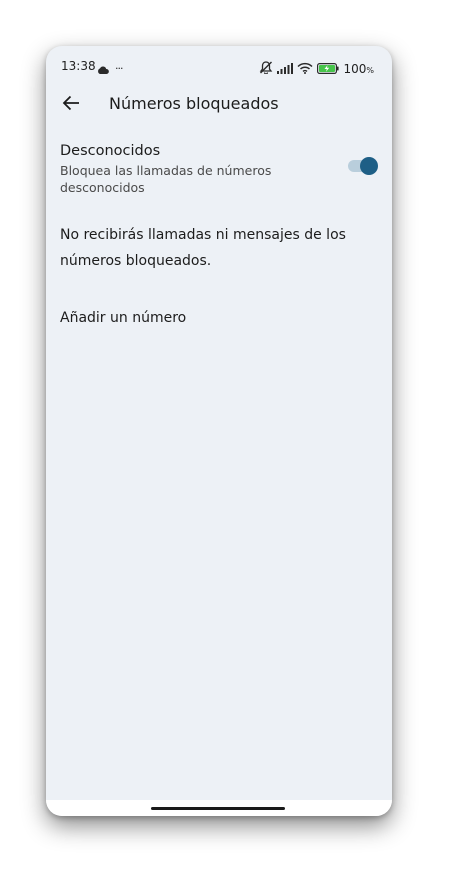  I want to click on toggle-thumb, so click(369, 166).